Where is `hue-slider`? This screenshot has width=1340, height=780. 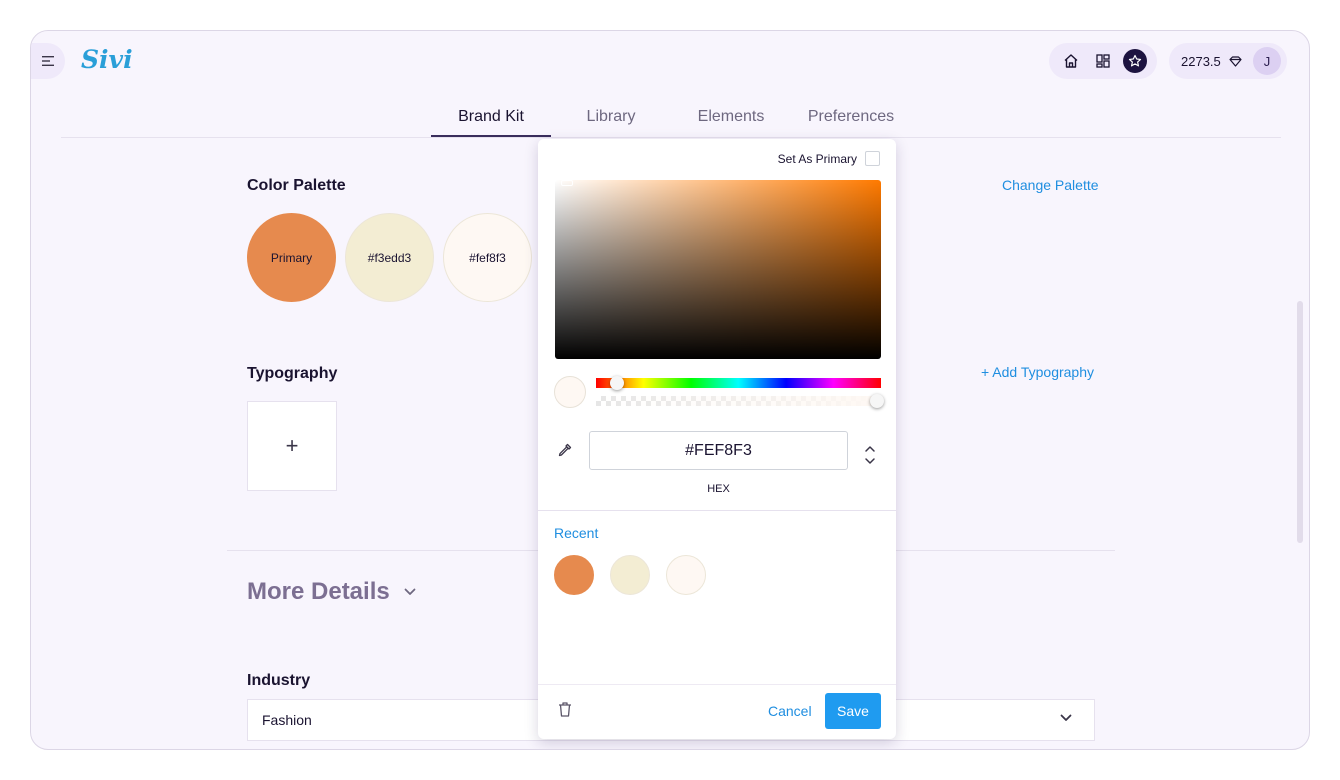
hue-slider is located at coordinates (738, 383).